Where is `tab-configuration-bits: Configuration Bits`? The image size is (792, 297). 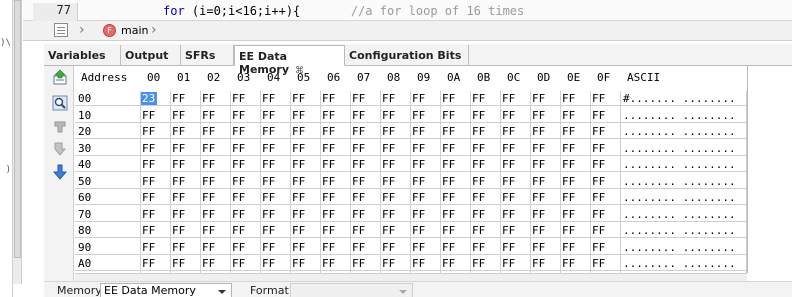
tab-configuration-bits: Configuration Bits is located at coordinates (407, 55).